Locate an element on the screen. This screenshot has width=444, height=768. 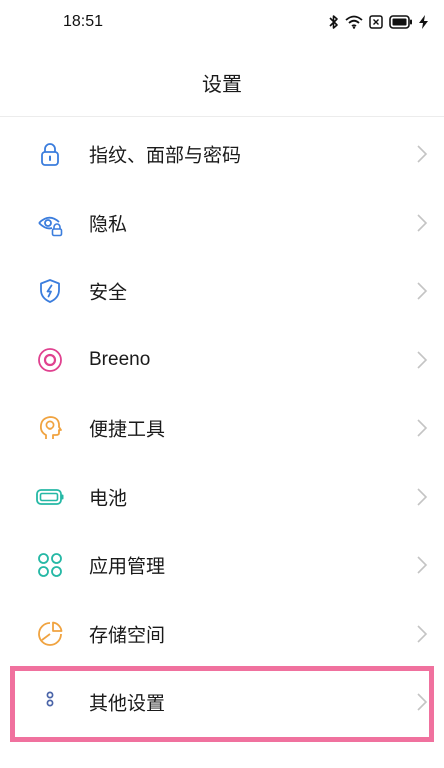
lock-icon is located at coordinates (50, 154).